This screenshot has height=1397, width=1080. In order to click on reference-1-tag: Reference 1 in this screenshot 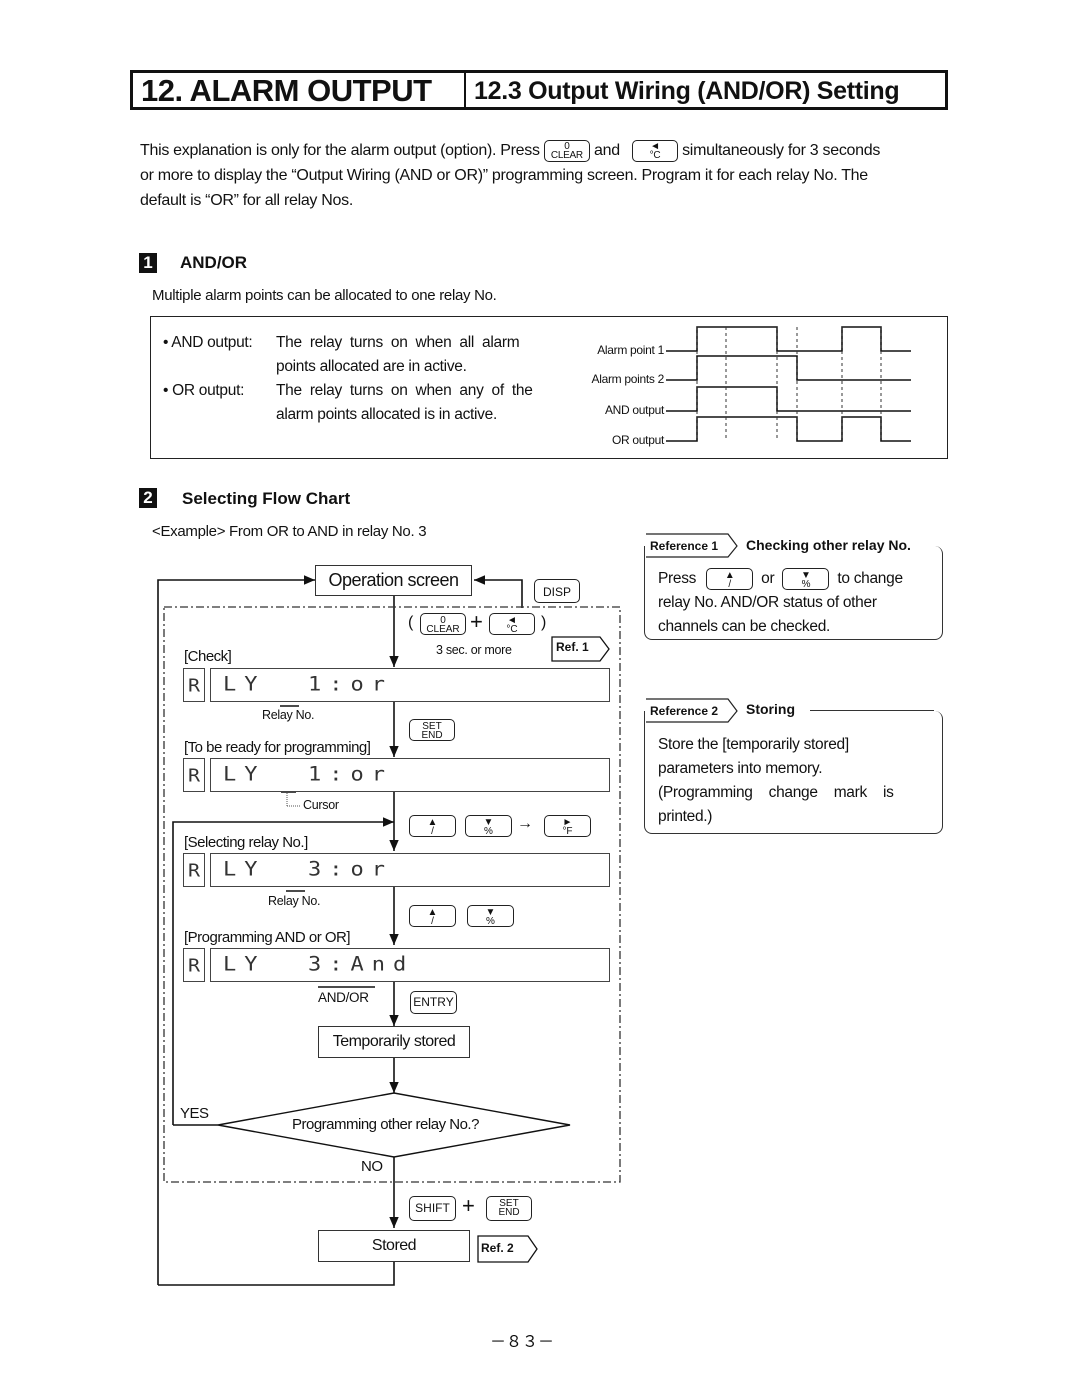, I will do `click(684, 546)`.